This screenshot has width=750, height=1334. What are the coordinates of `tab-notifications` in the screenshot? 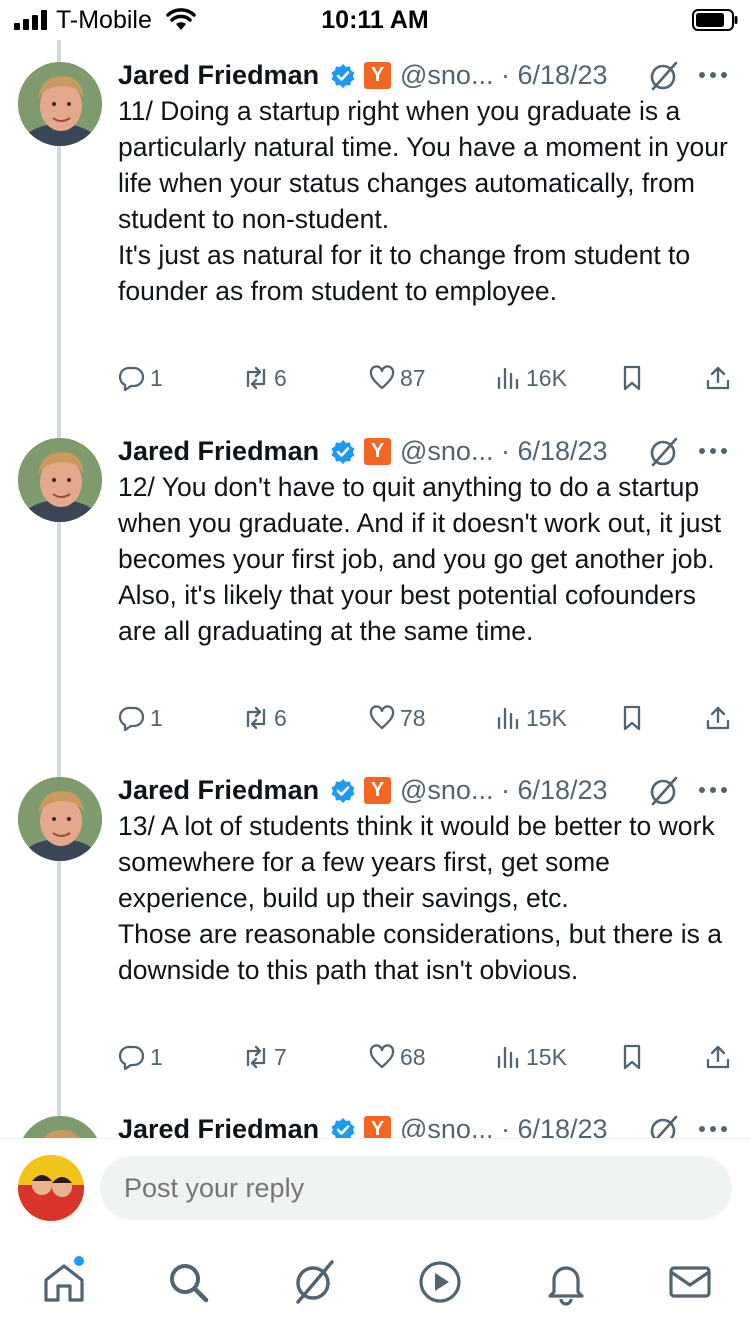 It's located at (566, 1282).